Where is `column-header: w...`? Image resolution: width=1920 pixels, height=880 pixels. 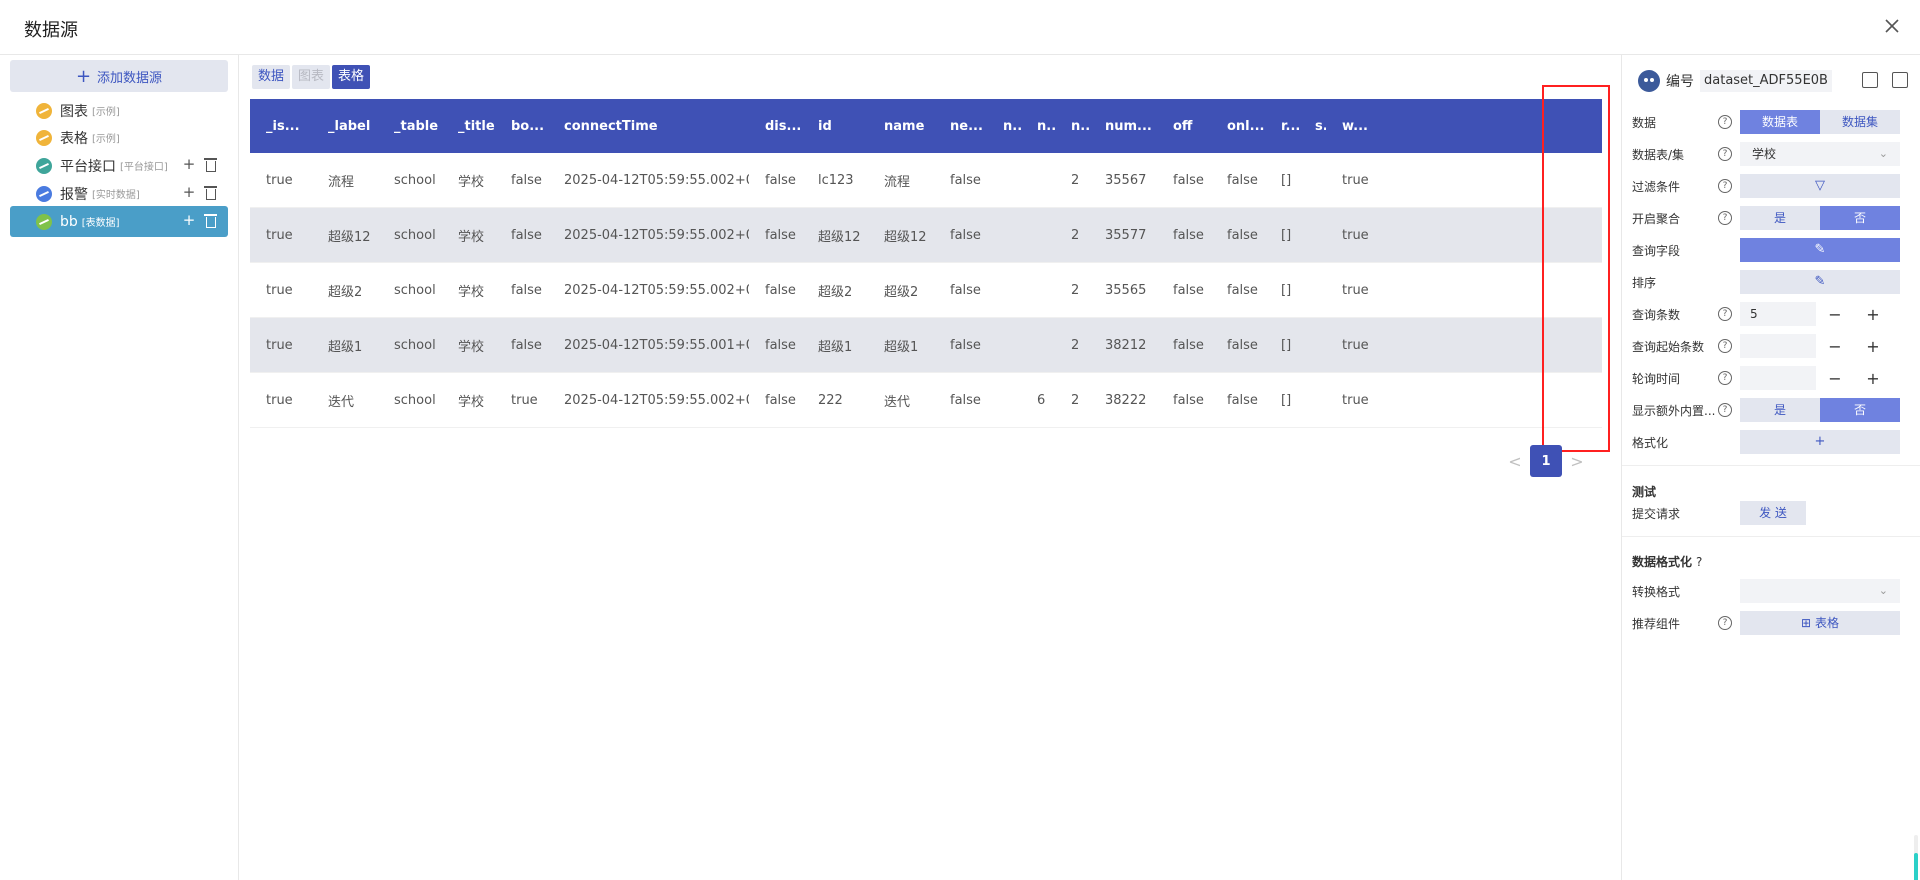 column-header: w... is located at coordinates (1352, 126).